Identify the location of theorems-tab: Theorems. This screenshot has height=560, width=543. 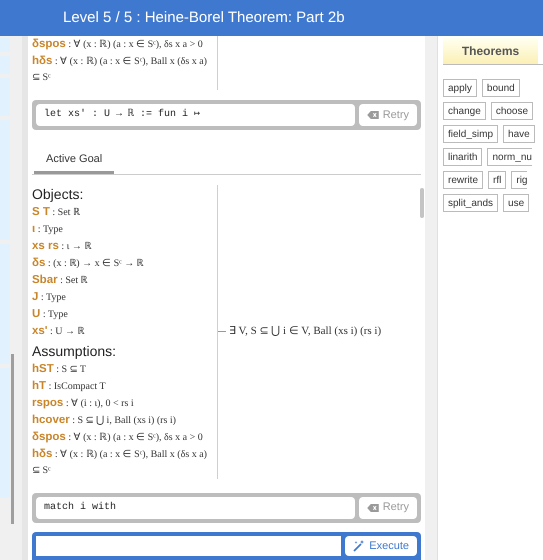
(490, 51).